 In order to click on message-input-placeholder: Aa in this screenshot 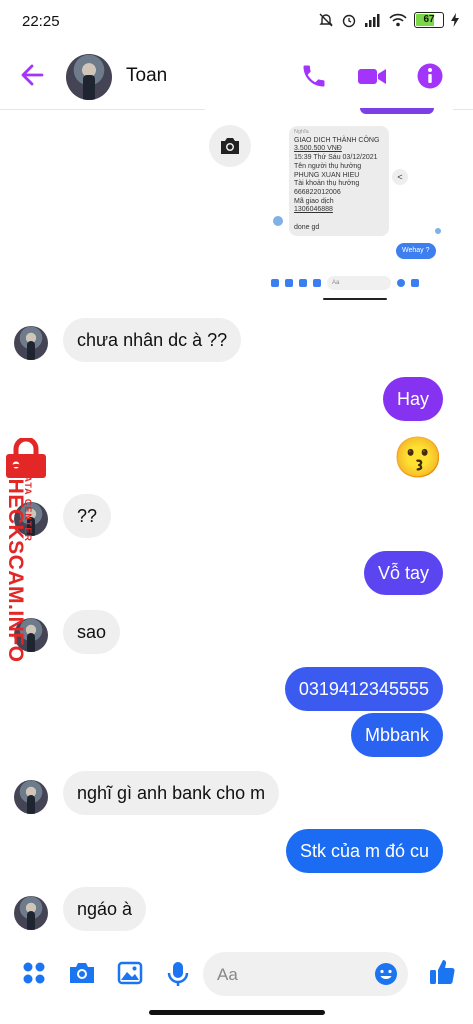, I will do `click(227, 974)`.